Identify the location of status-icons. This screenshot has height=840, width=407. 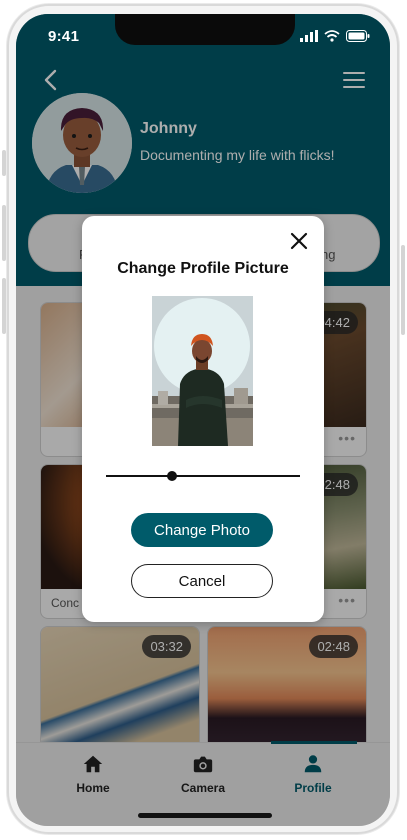
(335, 36).